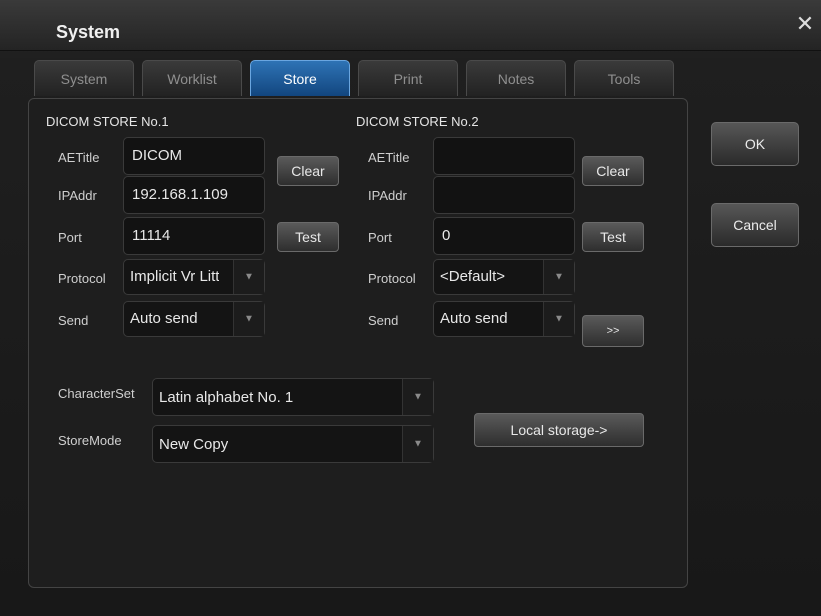  What do you see at coordinates (77, 195) in the screenshot?
I see `store1-ipaddr-label: IPAddr` at bounding box center [77, 195].